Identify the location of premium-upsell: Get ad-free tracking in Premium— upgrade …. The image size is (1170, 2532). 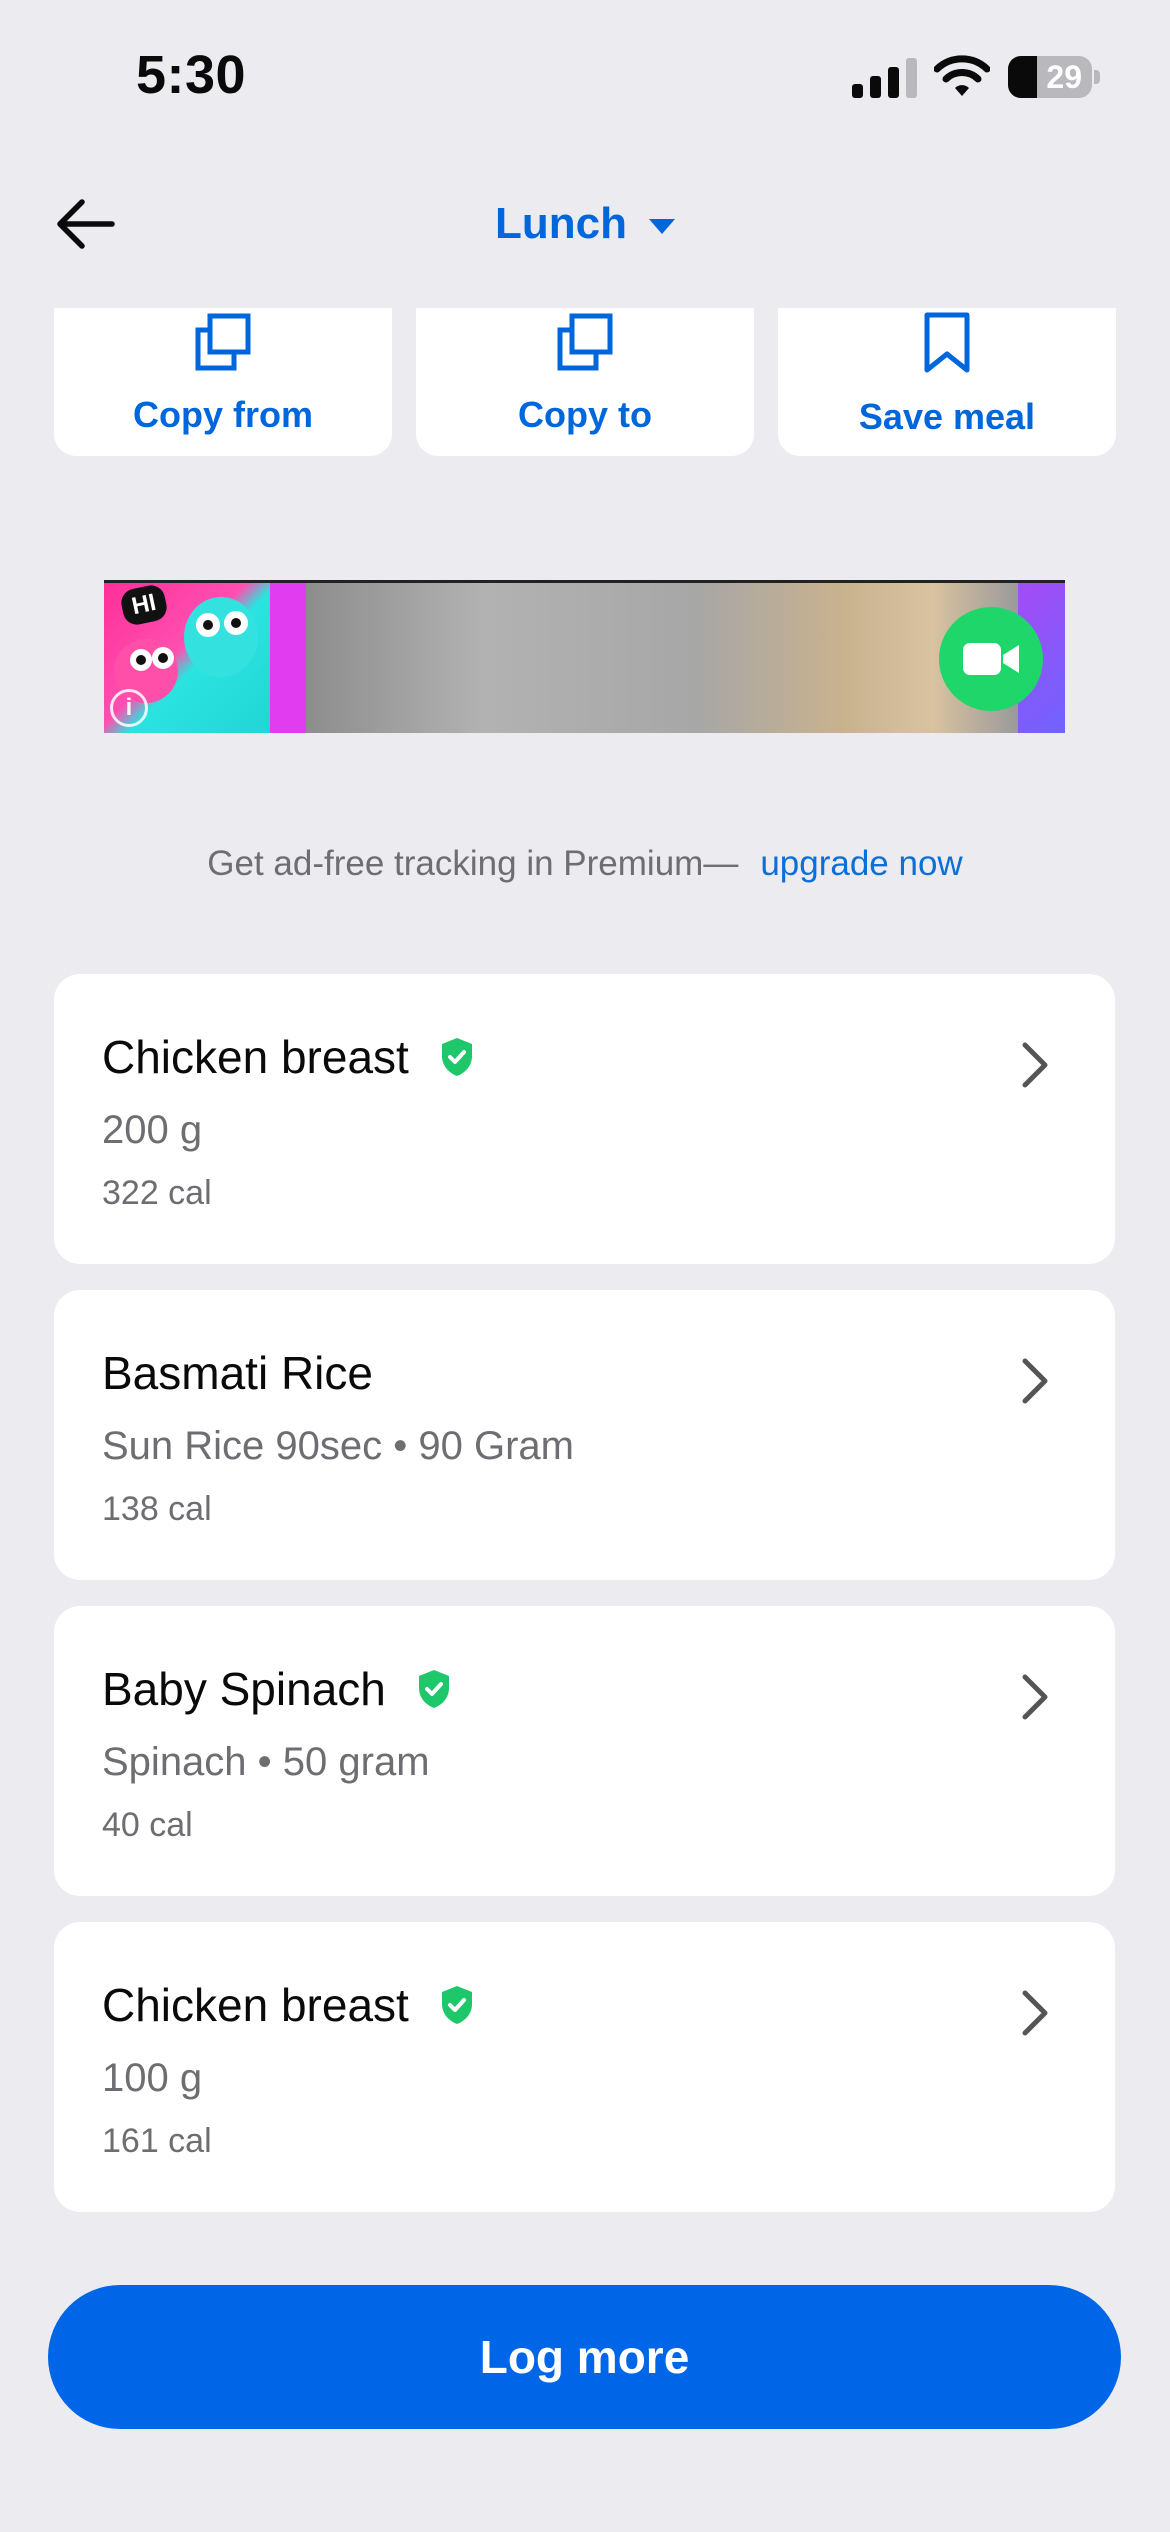
(585, 864).